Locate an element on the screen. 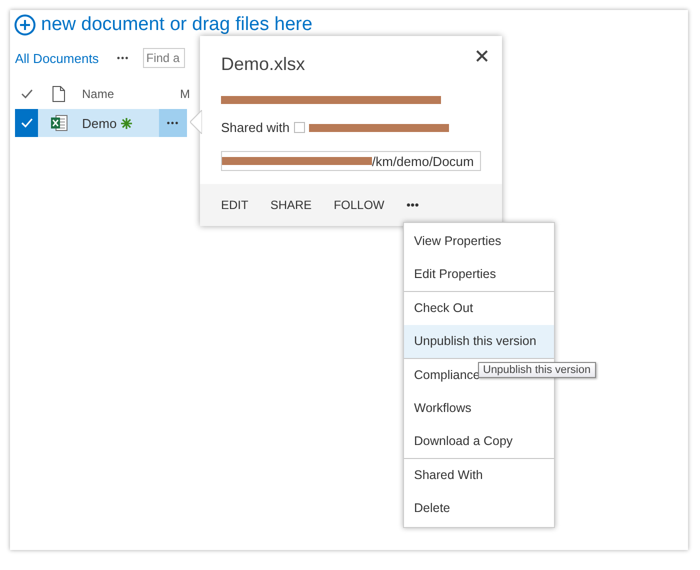 The width and height of the screenshot is (700, 570). url-text: /km/demo/Docum is located at coordinates (423, 161).